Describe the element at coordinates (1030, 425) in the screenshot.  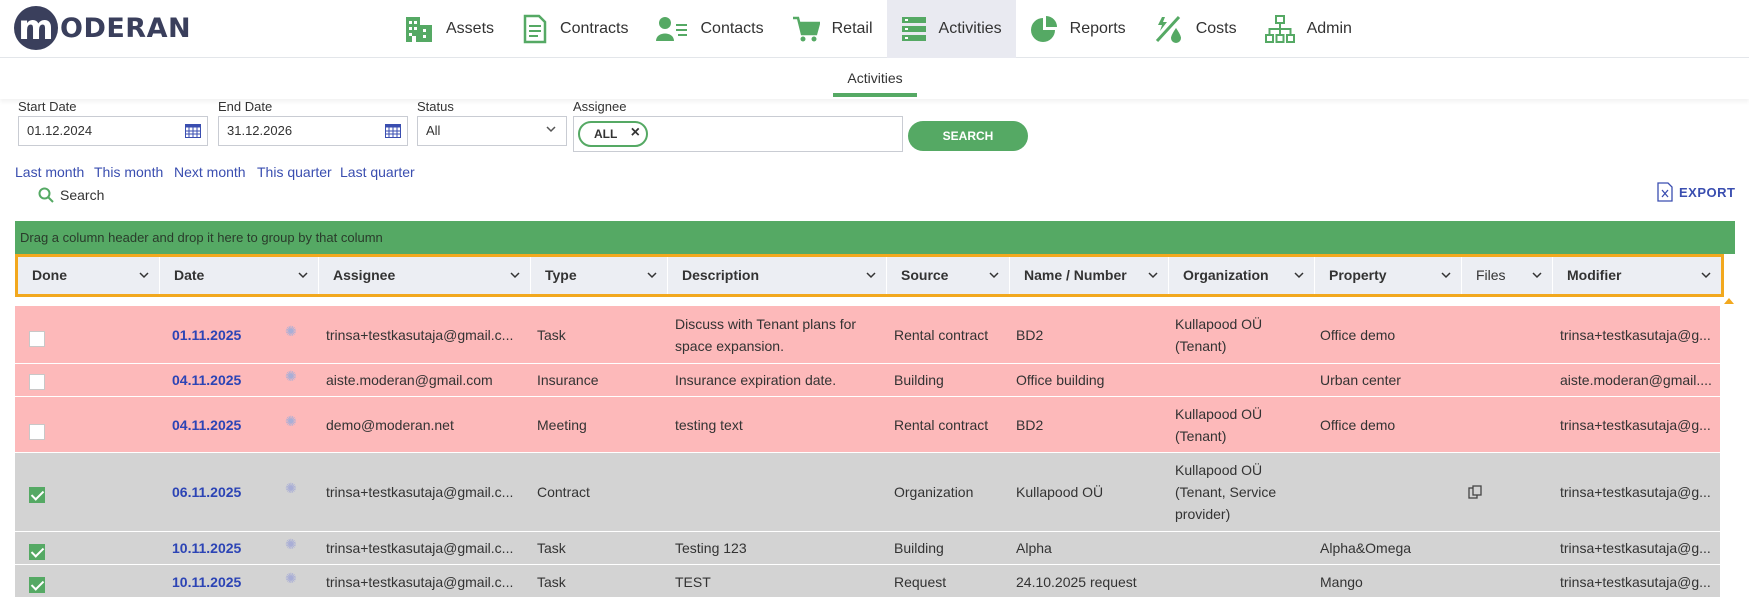
I see `name-cell: BD2` at that location.